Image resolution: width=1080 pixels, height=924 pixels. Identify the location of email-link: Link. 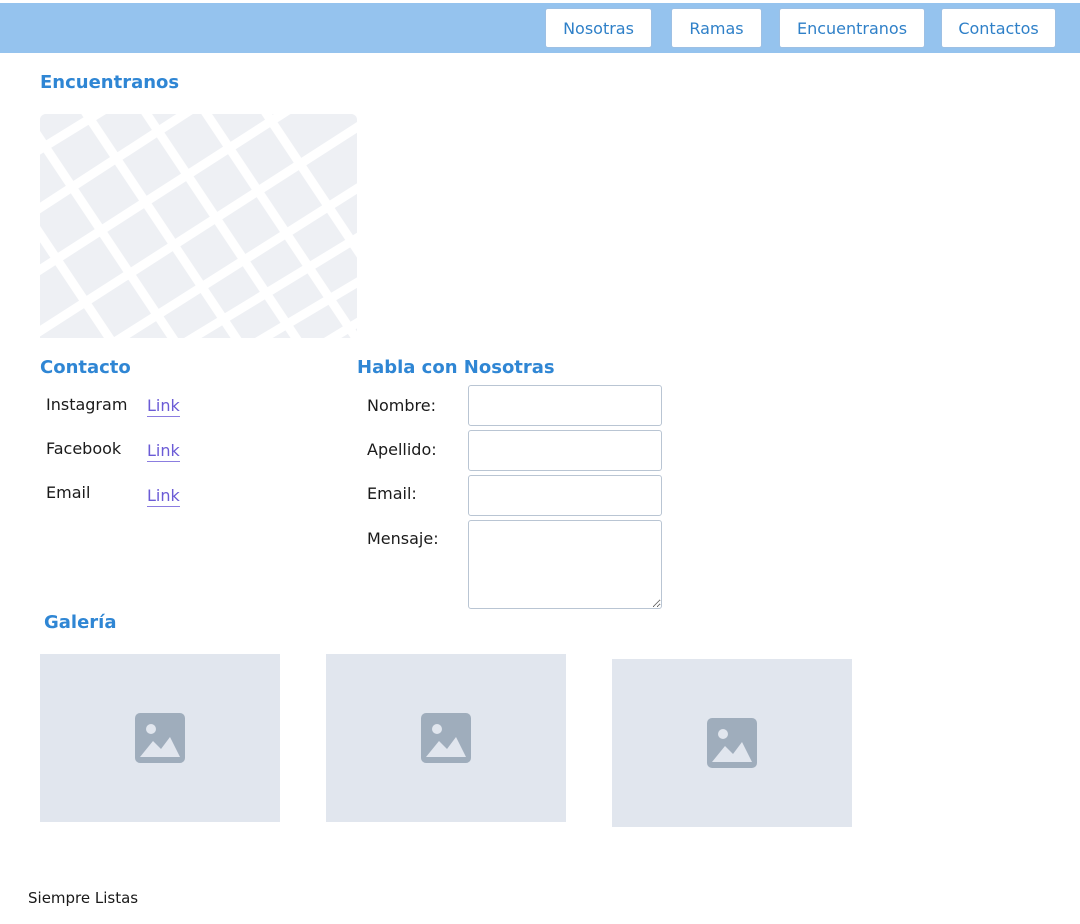
(163, 496).